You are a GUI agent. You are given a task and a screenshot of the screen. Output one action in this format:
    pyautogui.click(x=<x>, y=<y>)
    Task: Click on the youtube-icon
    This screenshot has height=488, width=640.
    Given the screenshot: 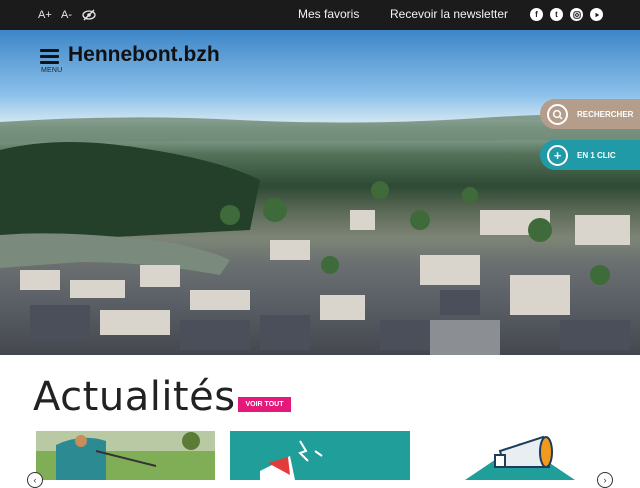 What is the action you would take?
    pyautogui.click(x=596, y=14)
    